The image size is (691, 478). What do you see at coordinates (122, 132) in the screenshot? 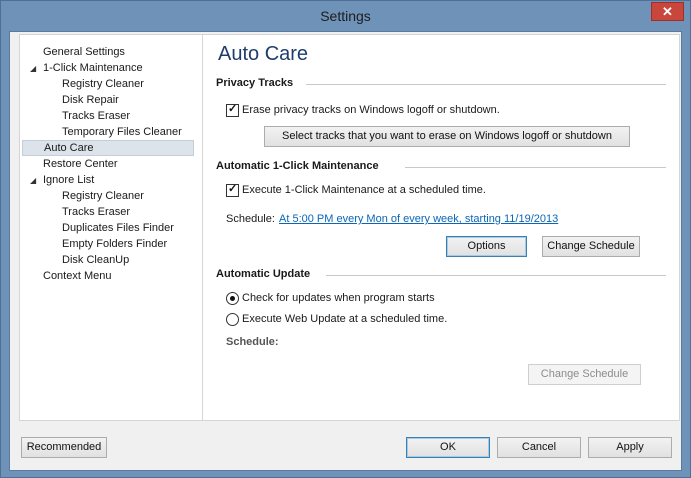
I see `tree-item-temporary-files-cleaner: Temporary Files Cleaner` at bounding box center [122, 132].